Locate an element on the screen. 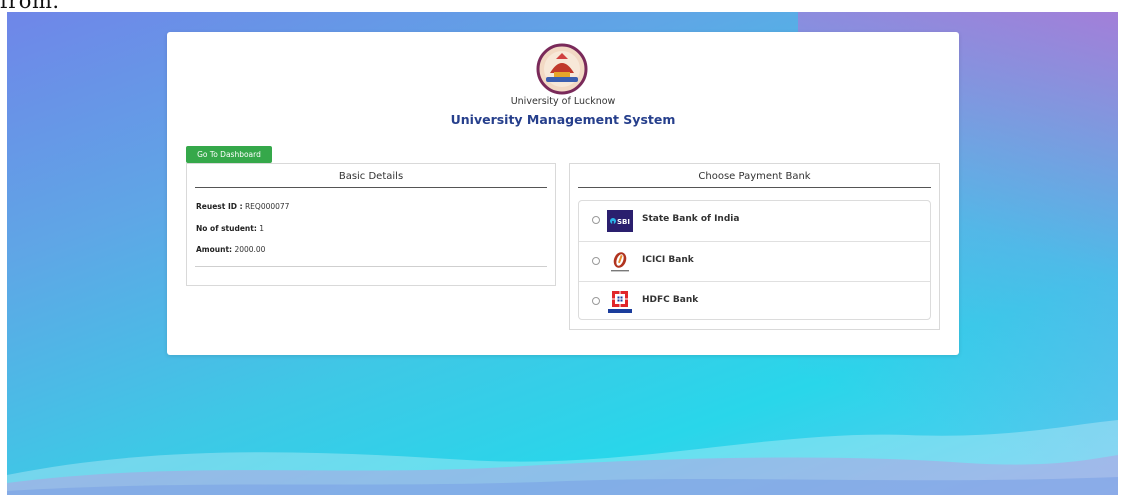 The image size is (1130, 495). request-id-row: Reuest ID : REQ000077 is located at coordinates (242, 206).